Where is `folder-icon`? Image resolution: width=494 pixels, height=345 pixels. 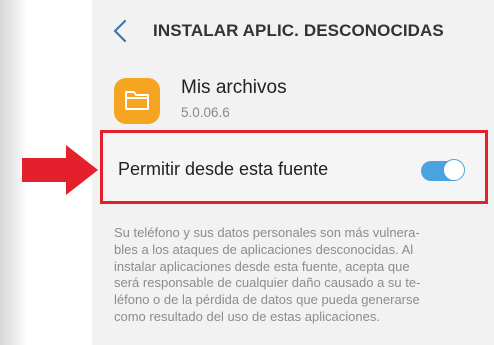
folder-icon is located at coordinates (137, 101).